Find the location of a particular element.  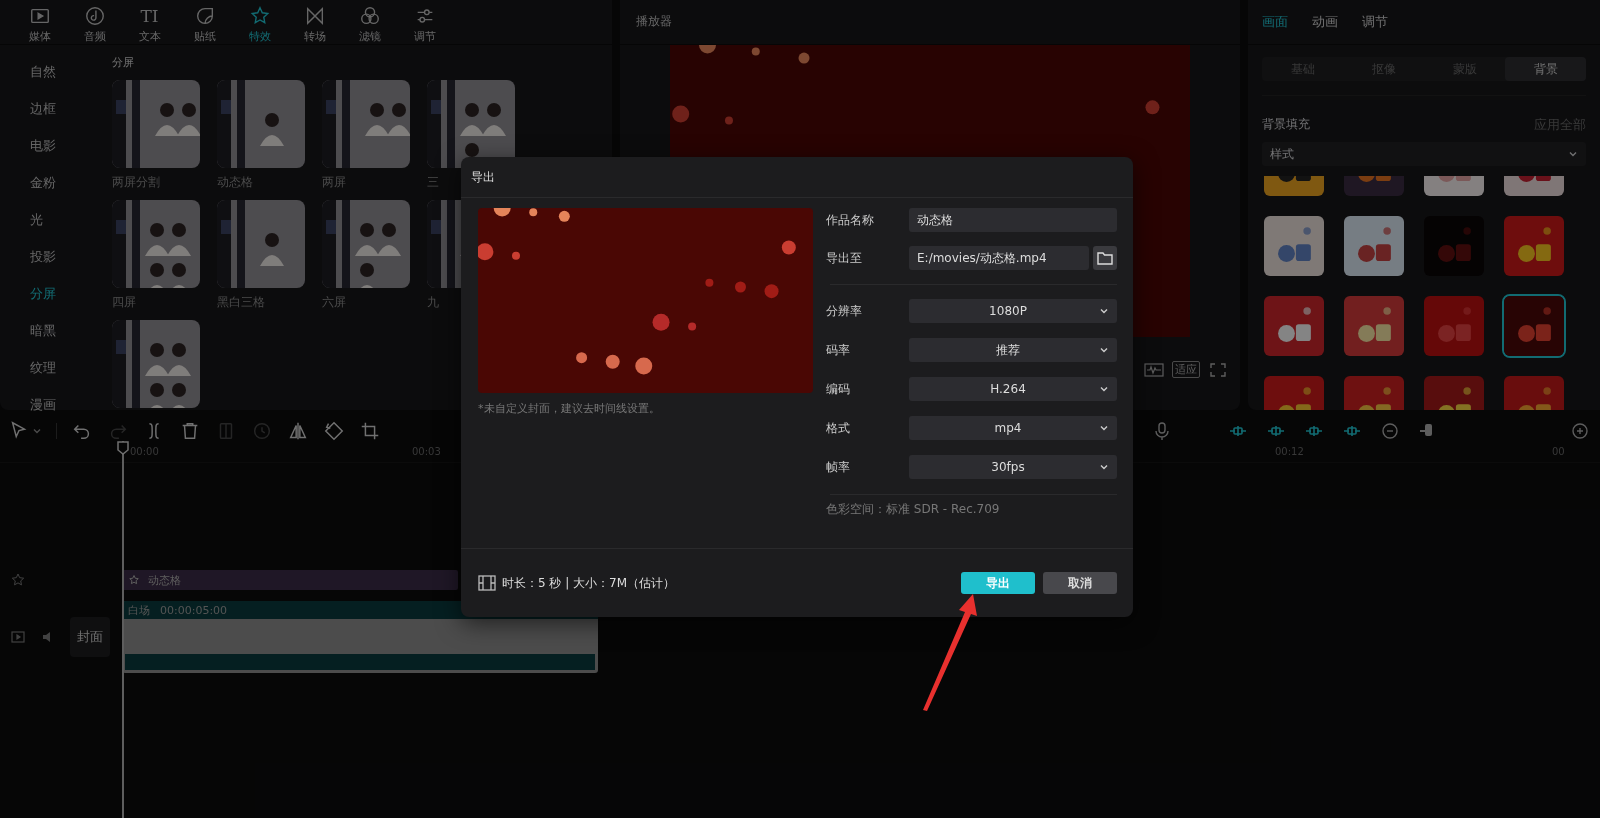

rotate-icon is located at coordinates (334, 431).